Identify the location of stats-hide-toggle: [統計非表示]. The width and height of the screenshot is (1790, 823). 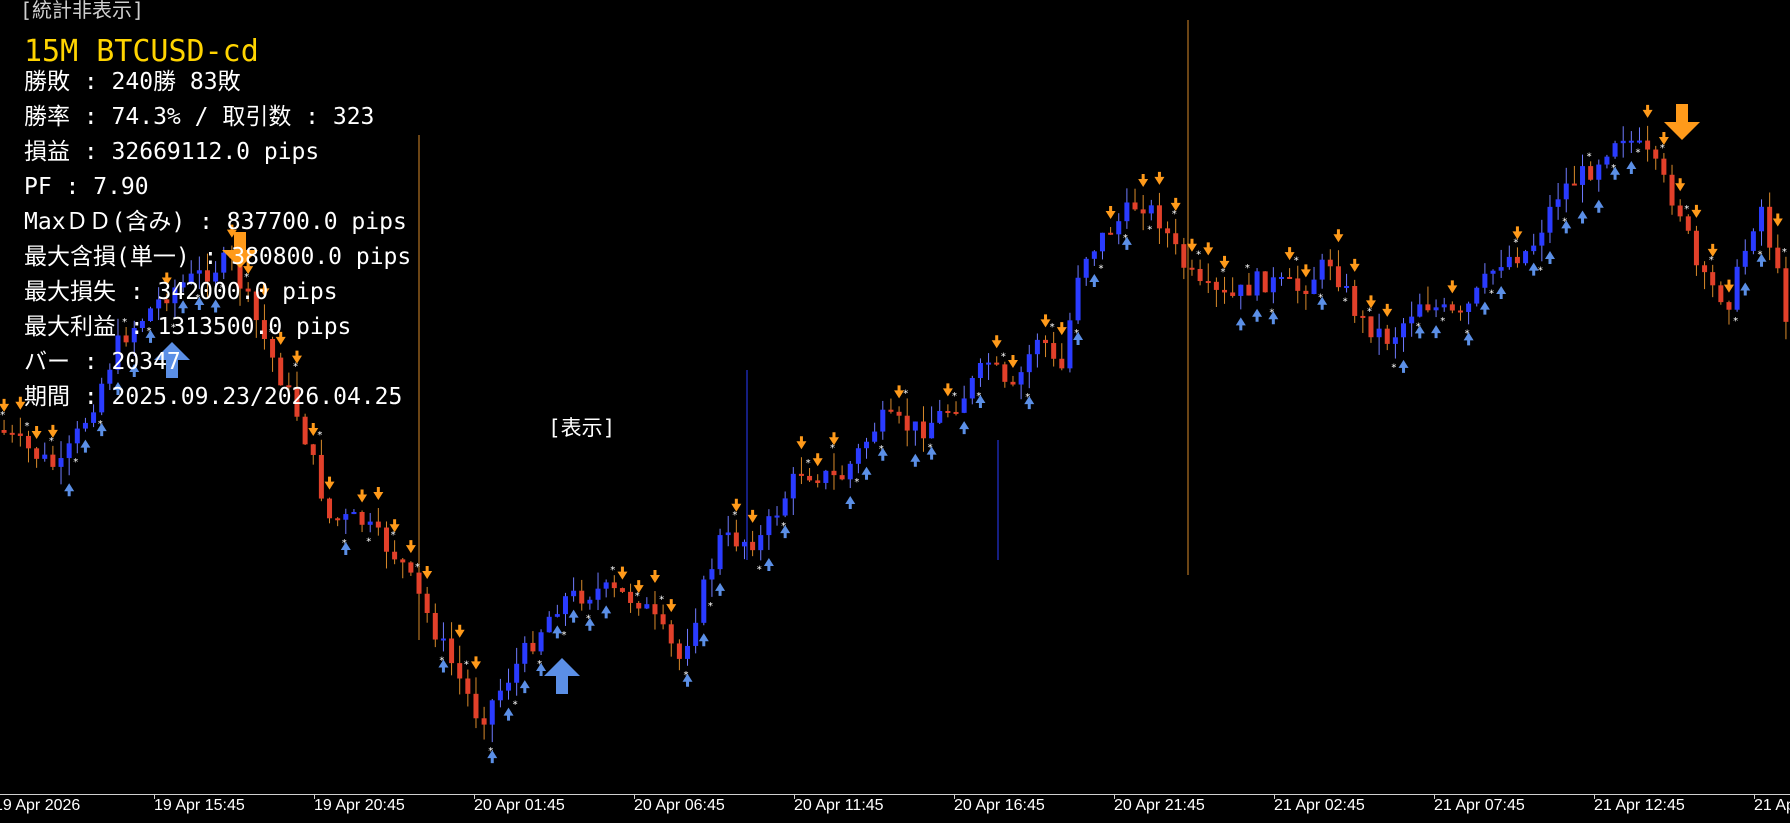
(82, 11).